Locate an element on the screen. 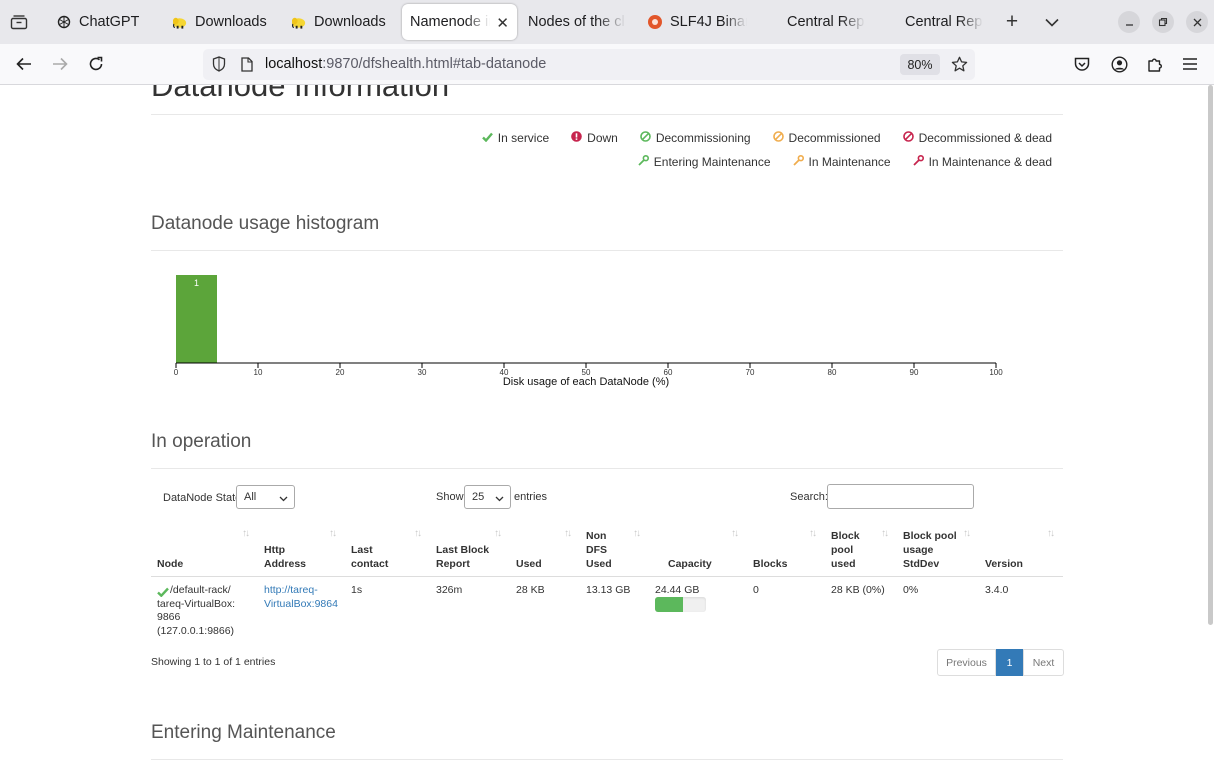 This screenshot has height=768, width=1214. page-1-button: 1 is located at coordinates (1009, 662).